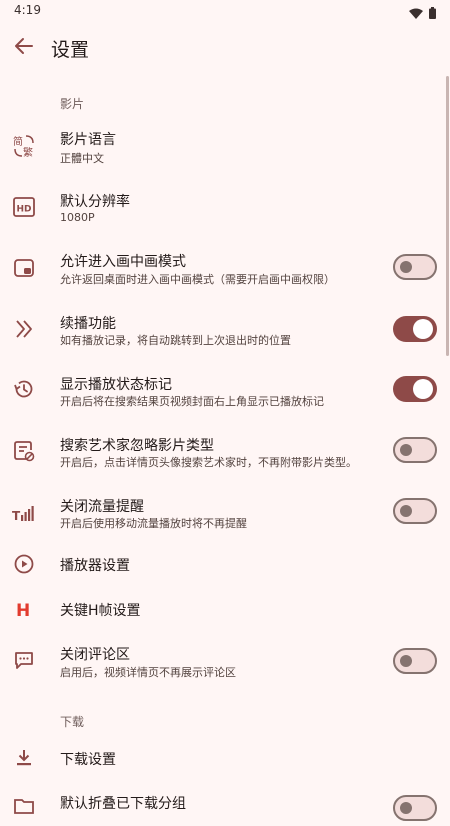  I want to click on play-circle-icon, so click(24, 564).